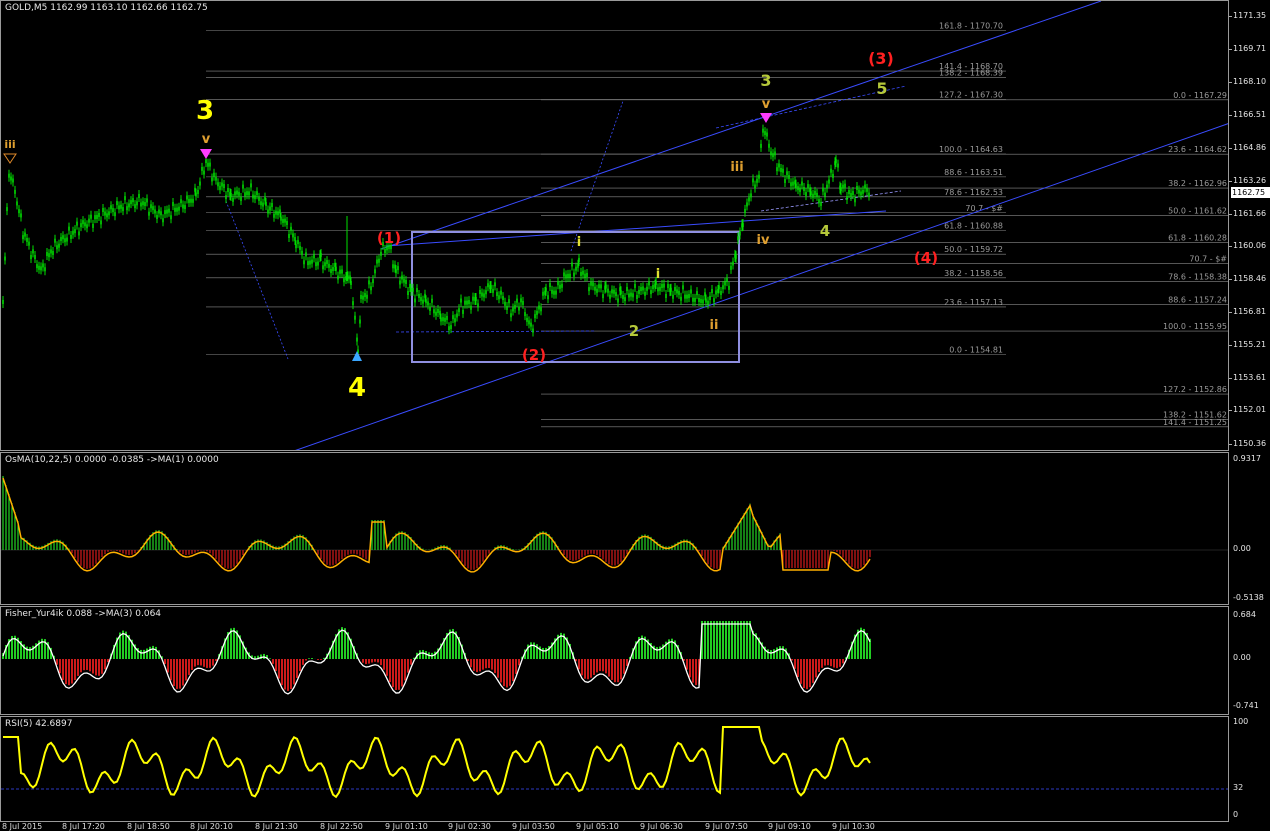 The width and height of the screenshot is (1270, 831). I want to click on time-label: 8 Jul 2015, so click(22, 826).